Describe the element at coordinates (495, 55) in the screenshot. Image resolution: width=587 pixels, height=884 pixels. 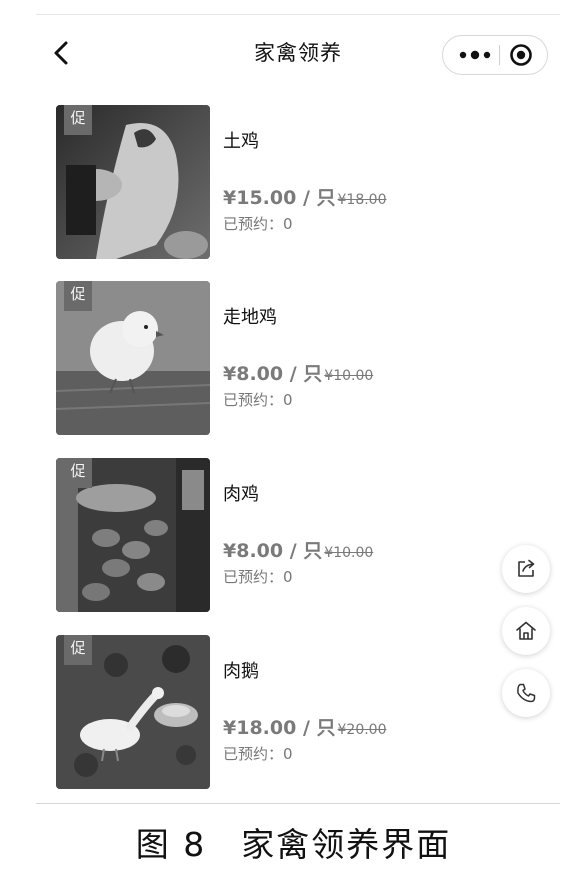
I see `menu-capsule` at that location.